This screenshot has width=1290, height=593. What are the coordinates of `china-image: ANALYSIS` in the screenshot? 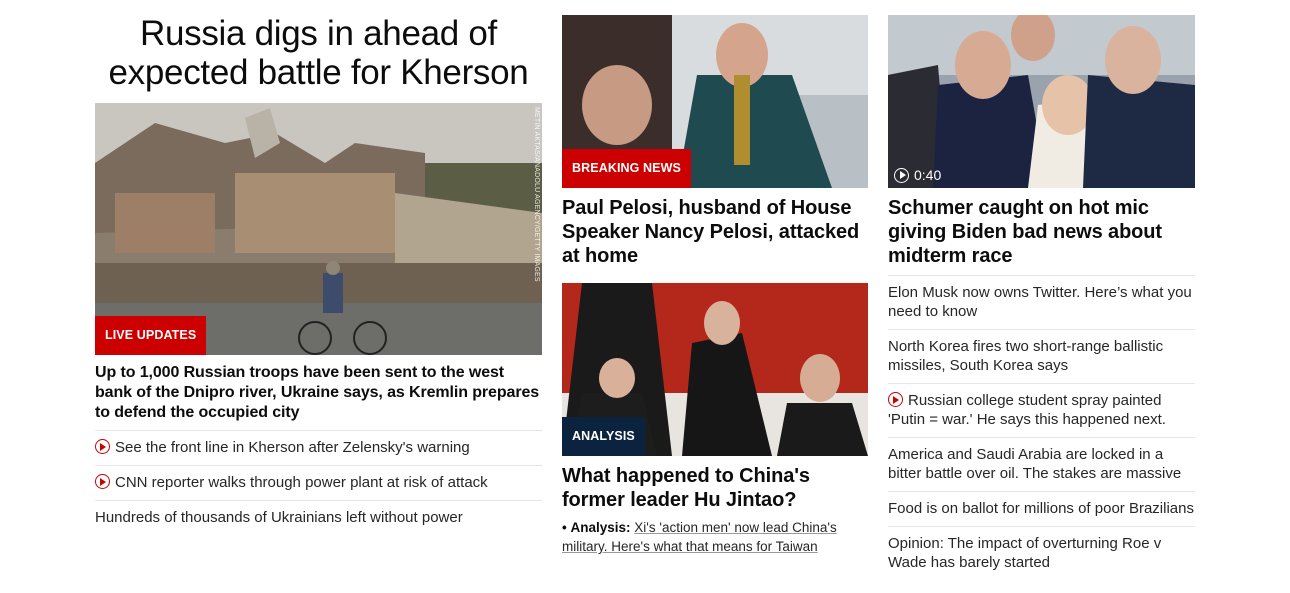 It's located at (715, 369).